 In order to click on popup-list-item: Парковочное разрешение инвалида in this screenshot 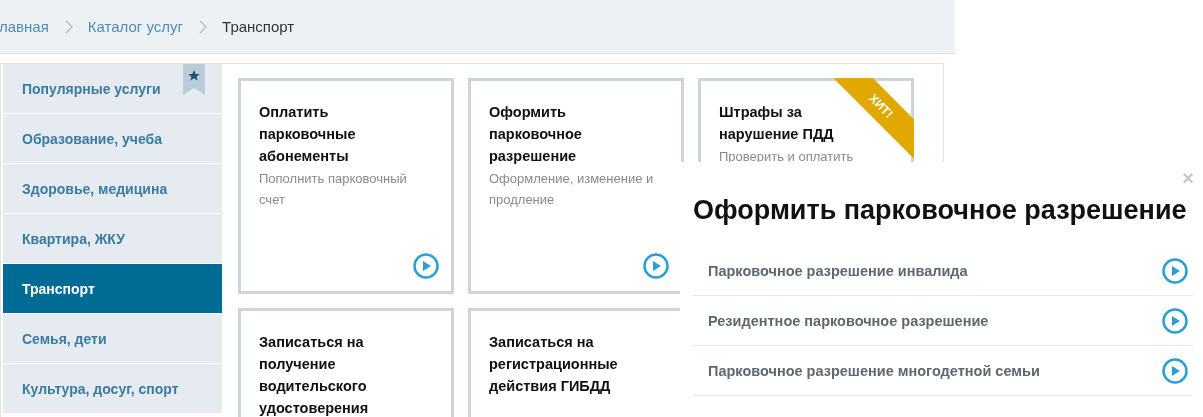, I will do `click(943, 271)`.